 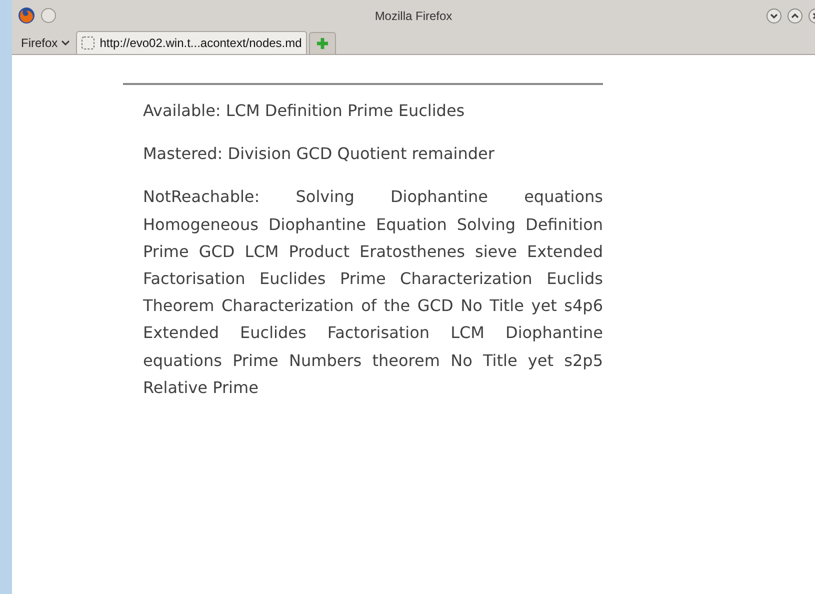 I want to click on firefox-menu-button: Firefox, so click(x=43, y=43).